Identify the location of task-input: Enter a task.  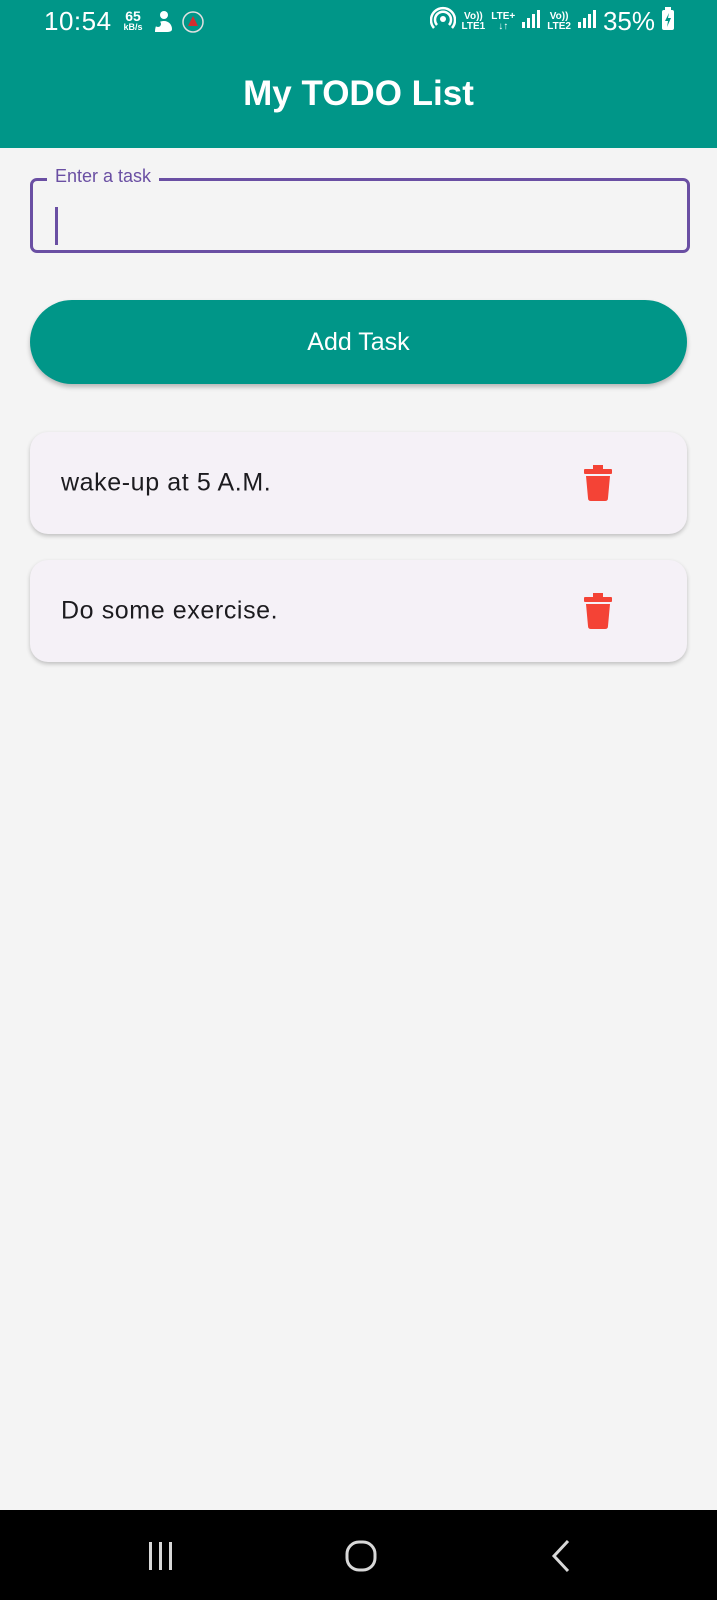
(360, 209).